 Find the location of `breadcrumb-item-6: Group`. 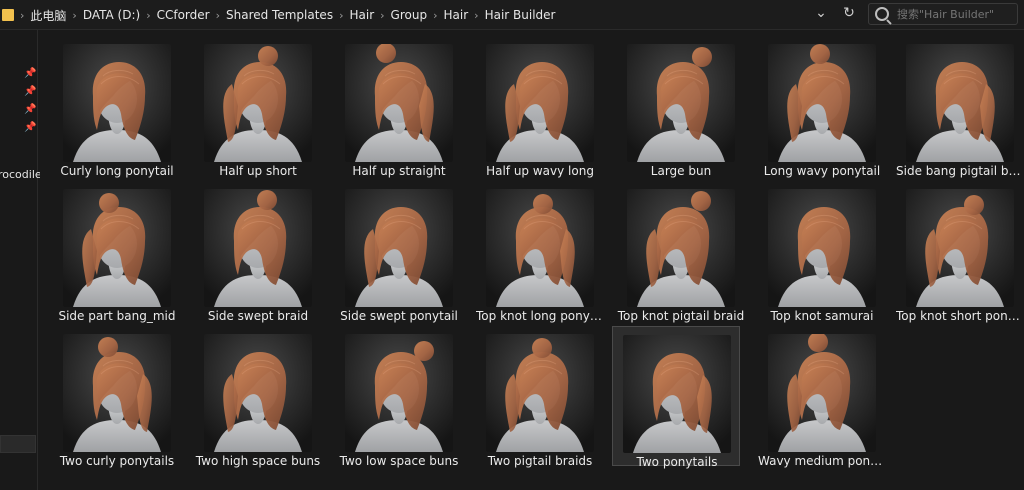

breadcrumb-item-6: Group is located at coordinates (409, 15).